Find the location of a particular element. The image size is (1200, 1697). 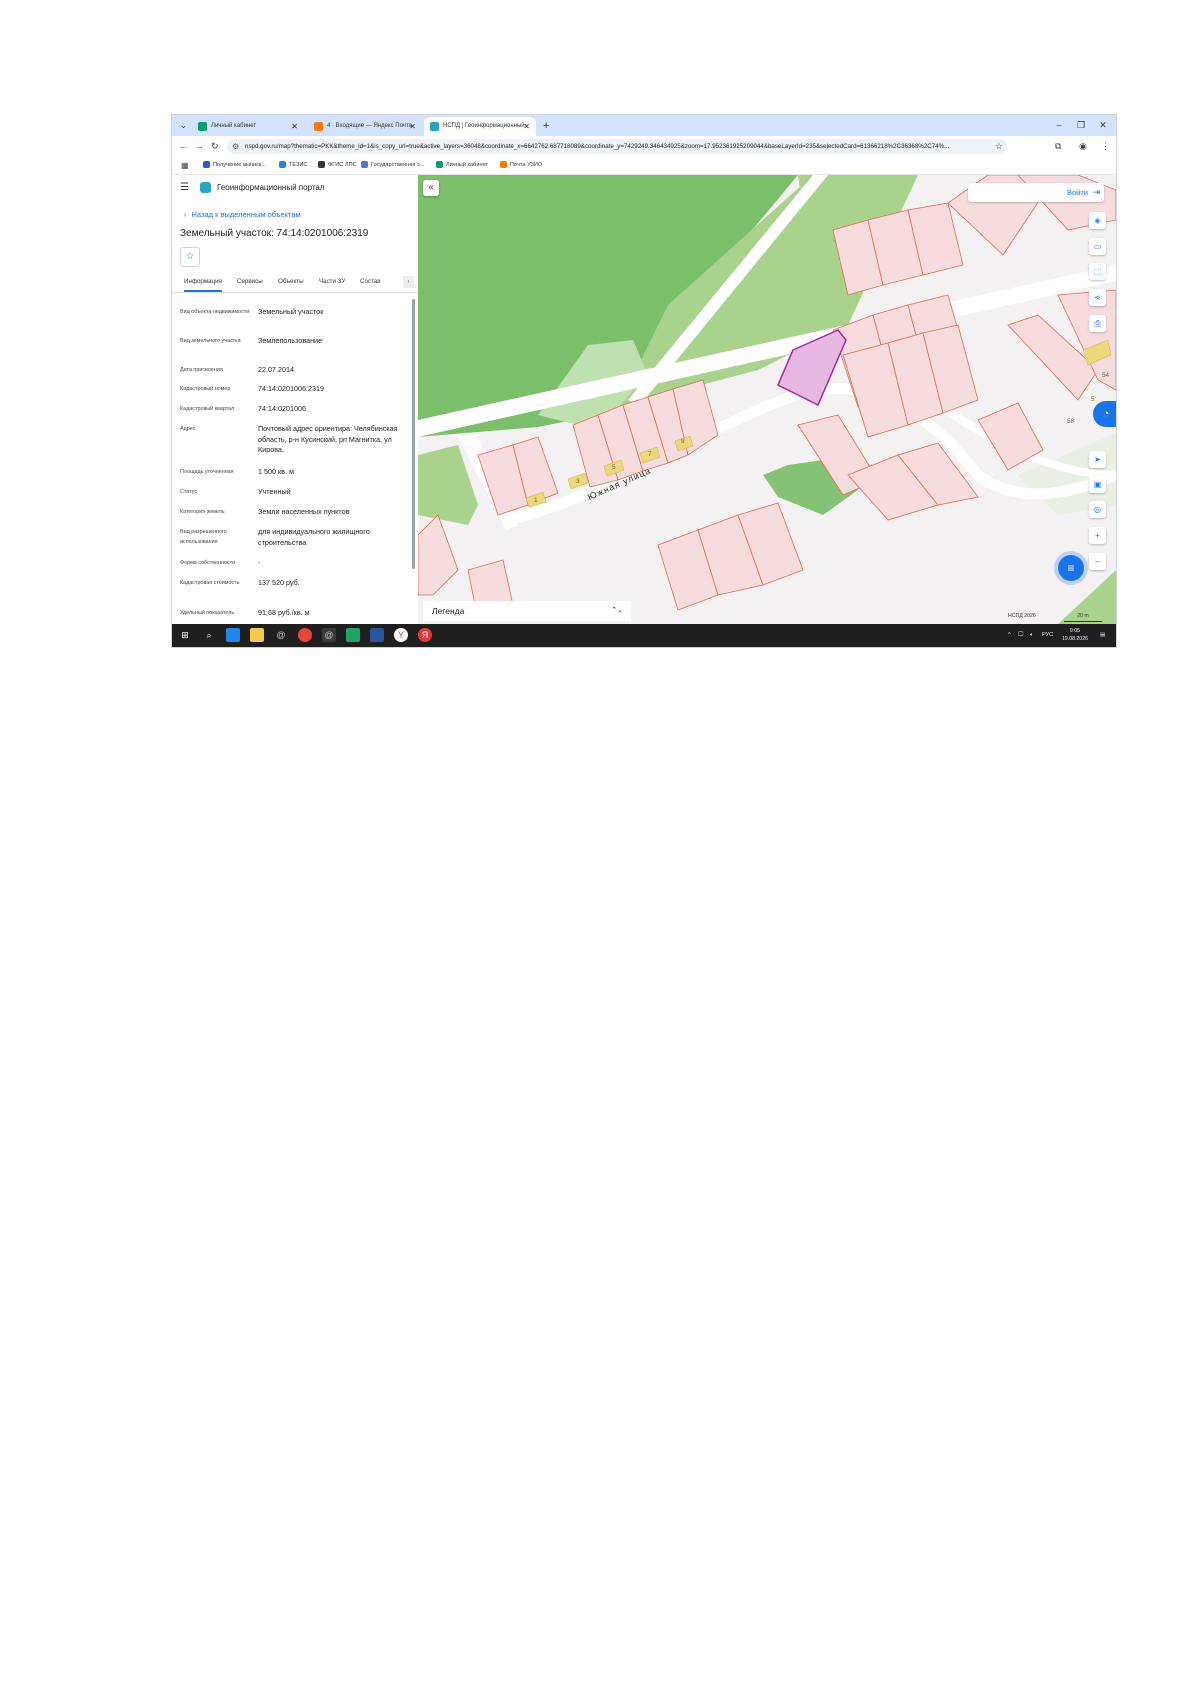

panel-scrollbar is located at coordinates (413, 434).